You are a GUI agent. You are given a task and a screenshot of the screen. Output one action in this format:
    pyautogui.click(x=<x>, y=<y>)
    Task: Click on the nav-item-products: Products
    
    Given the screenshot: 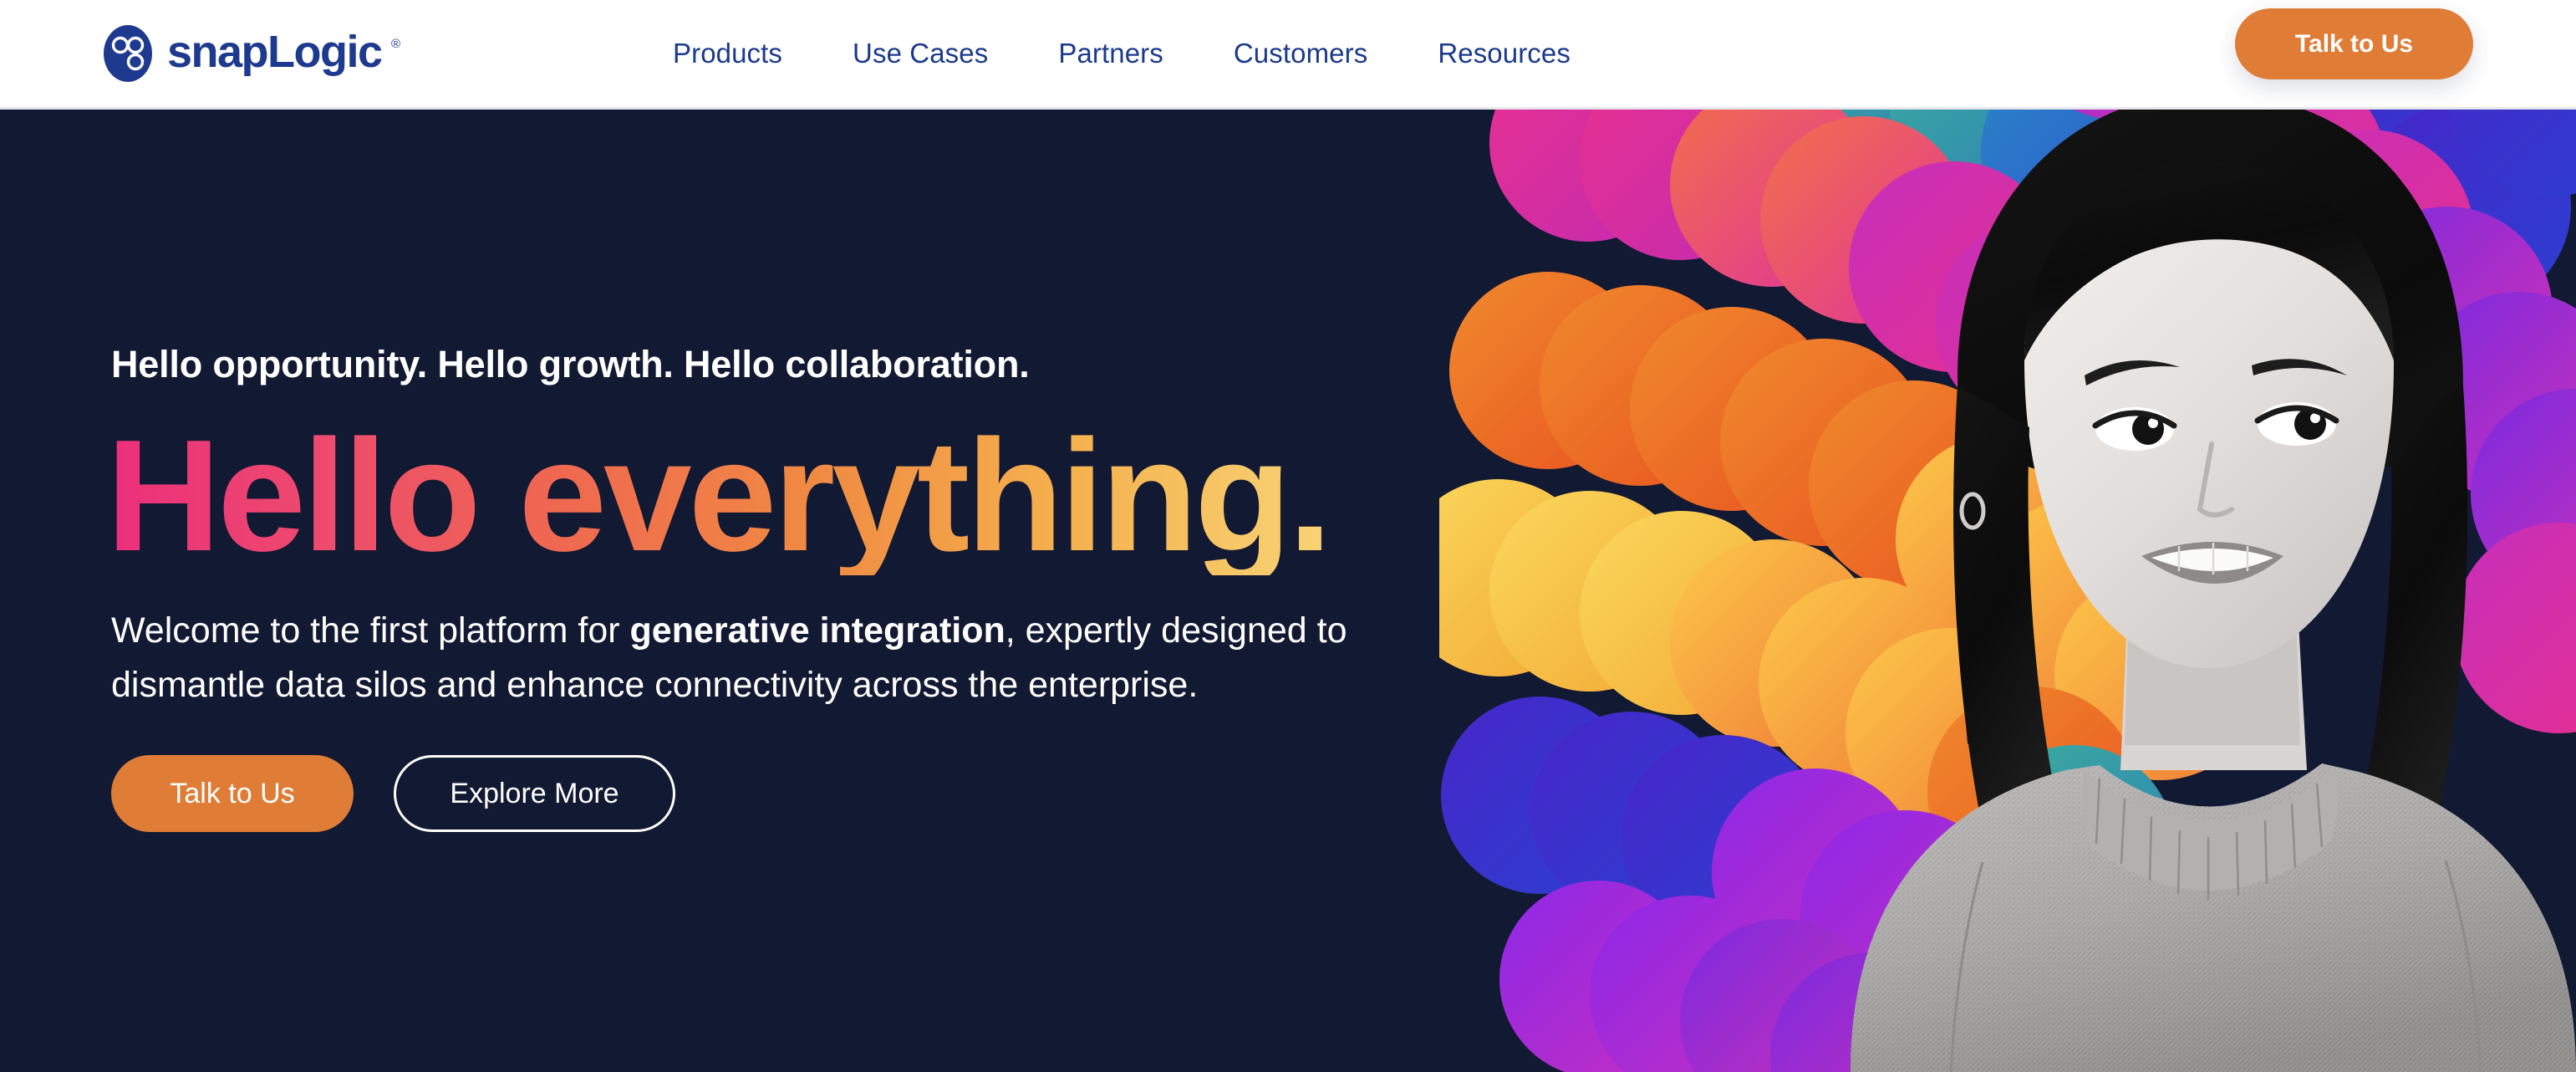 What is the action you would take?
    pyautogui.click(x=727, y=53)
    